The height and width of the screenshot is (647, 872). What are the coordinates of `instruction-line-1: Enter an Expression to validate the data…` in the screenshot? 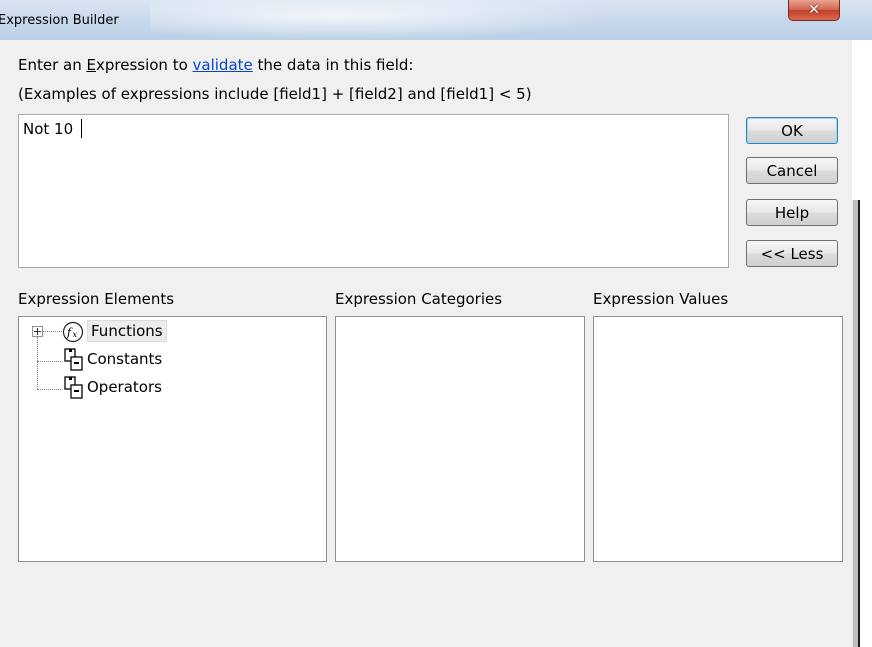 It's located at (215, 65).